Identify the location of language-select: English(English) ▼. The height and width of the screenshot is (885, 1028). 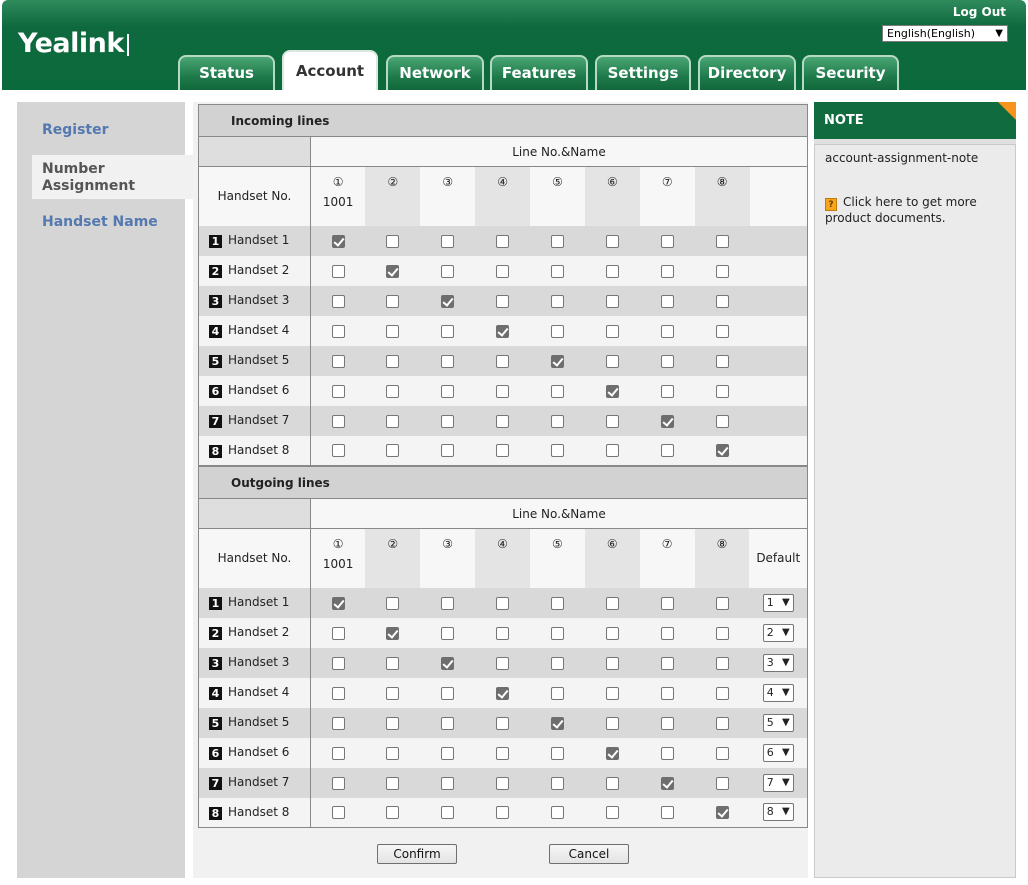
(945, 33).